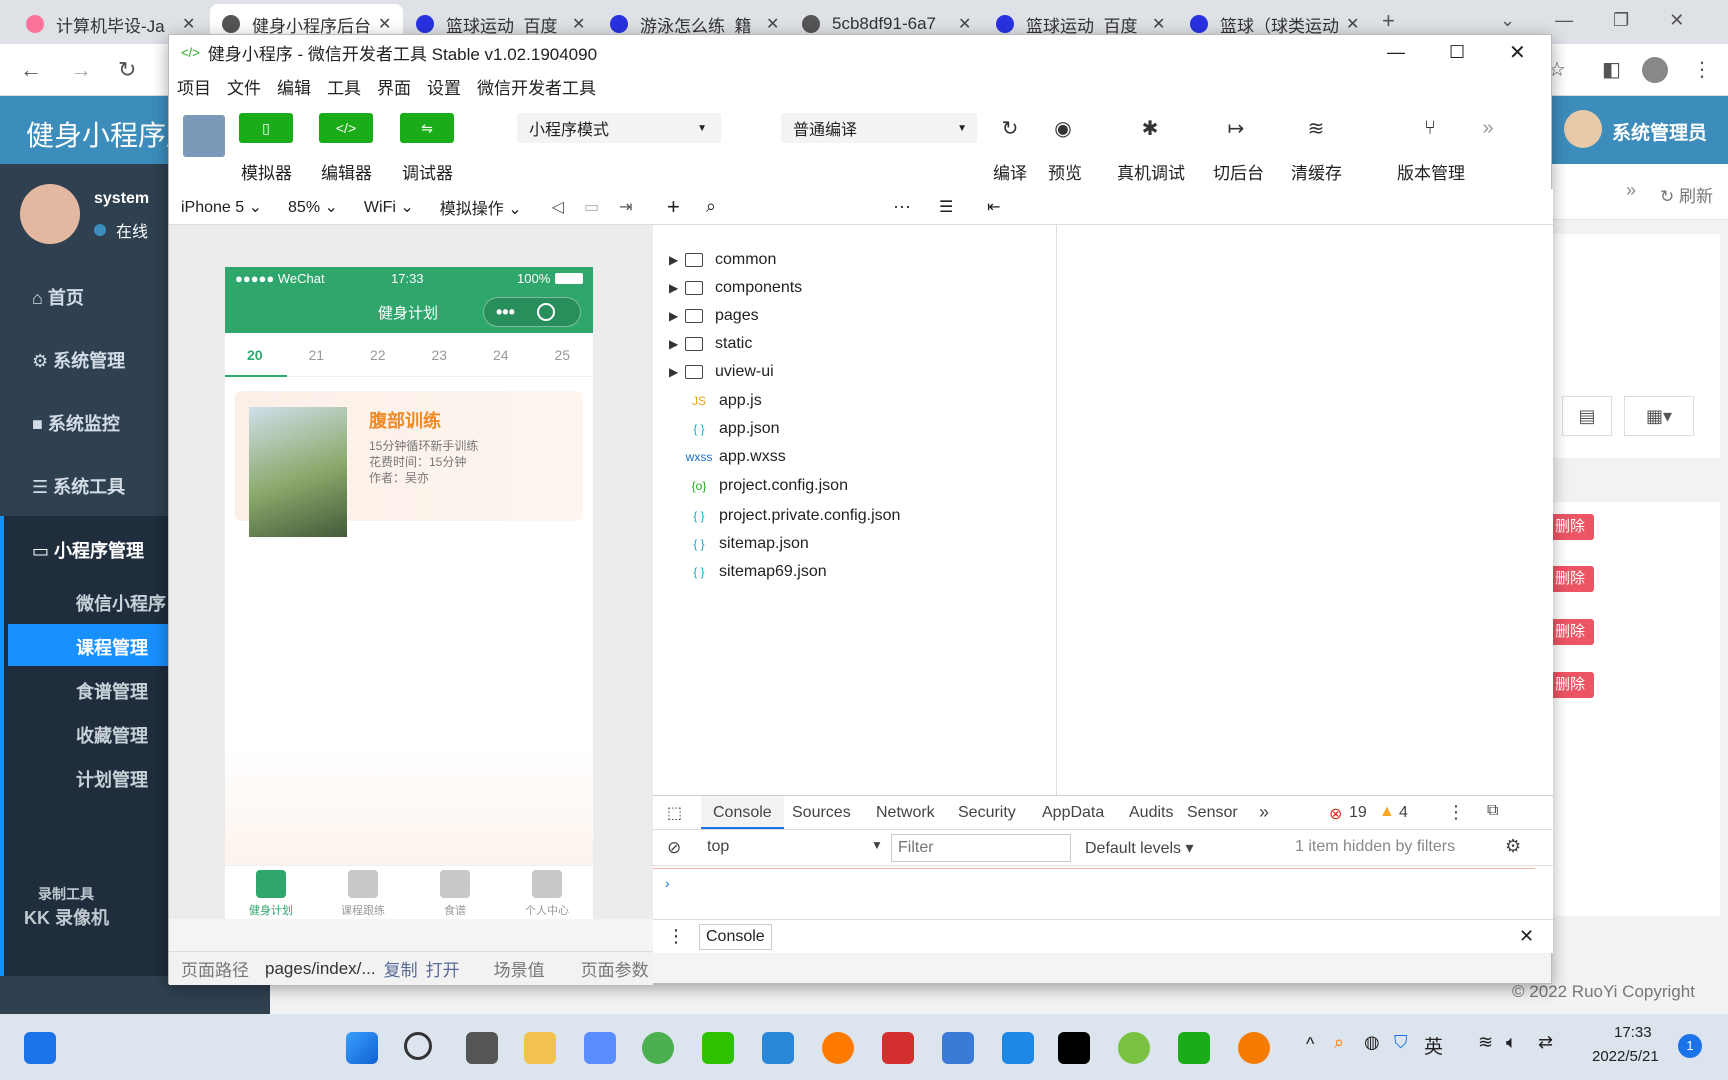 This screenshot has width=1728, height=1080. Describe the element at coordinates (78, 360) in the screenshot. I see `menu-system: ⚙ 系统管理` at that location.